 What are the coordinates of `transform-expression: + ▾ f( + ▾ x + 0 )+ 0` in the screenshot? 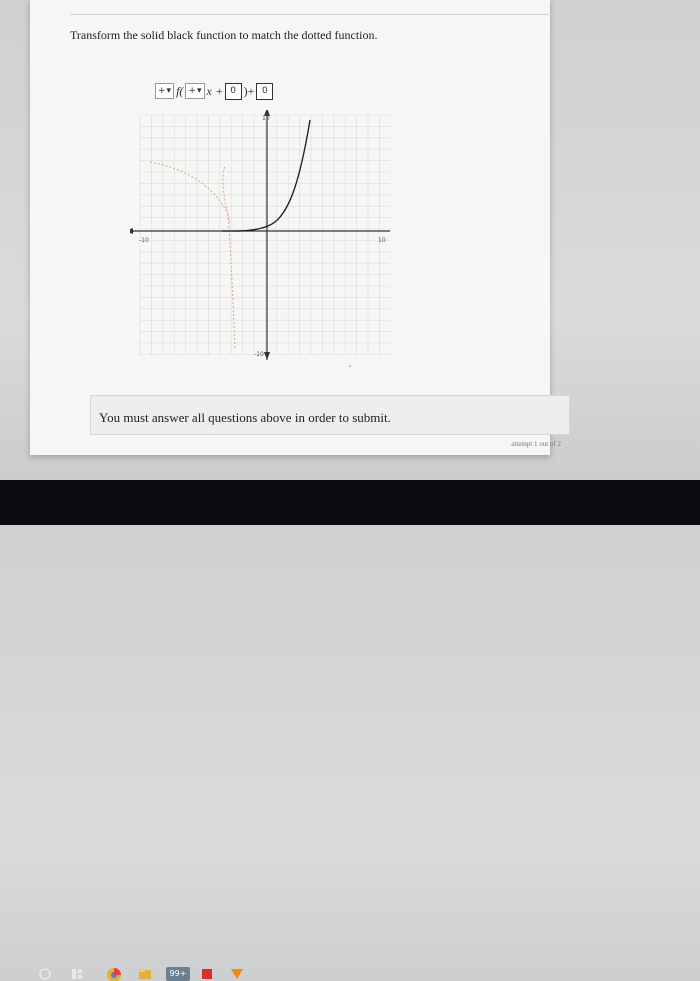 It's located at (214, 91).